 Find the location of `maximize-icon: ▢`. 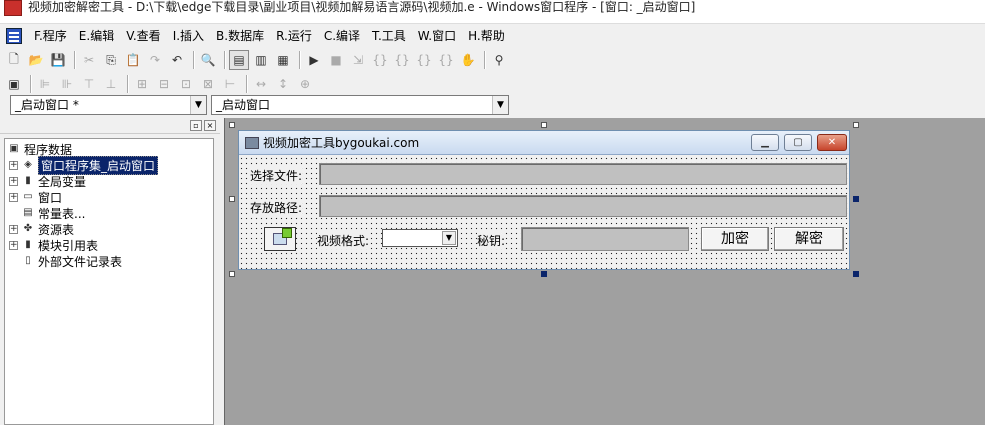

maximize-icon: ▢ is located at coordinates (798, 142).